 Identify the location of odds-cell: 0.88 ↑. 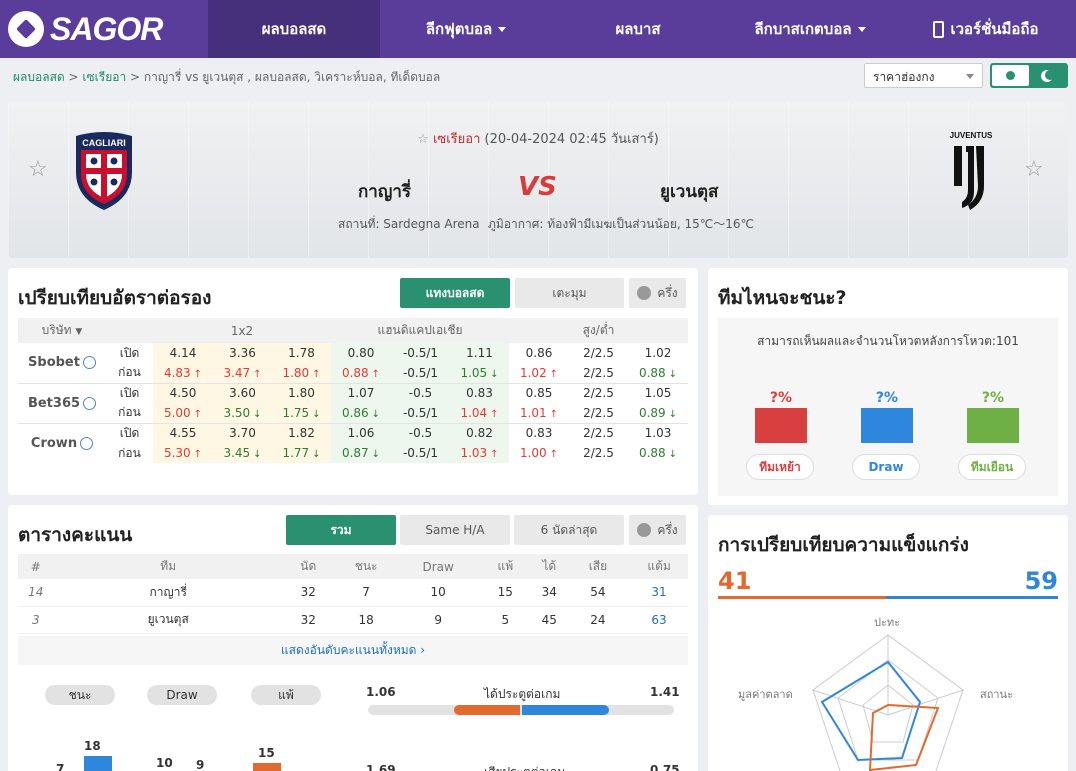
(361, 373).